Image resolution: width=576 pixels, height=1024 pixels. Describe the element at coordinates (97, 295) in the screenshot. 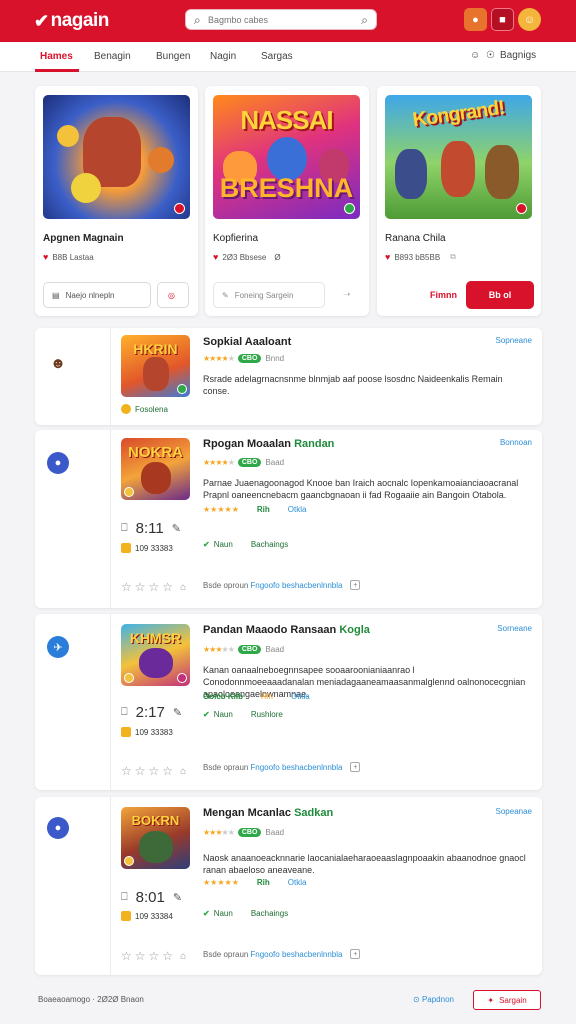

I see `featured-action-button: ▤ Naejo nlnepln` at that location.